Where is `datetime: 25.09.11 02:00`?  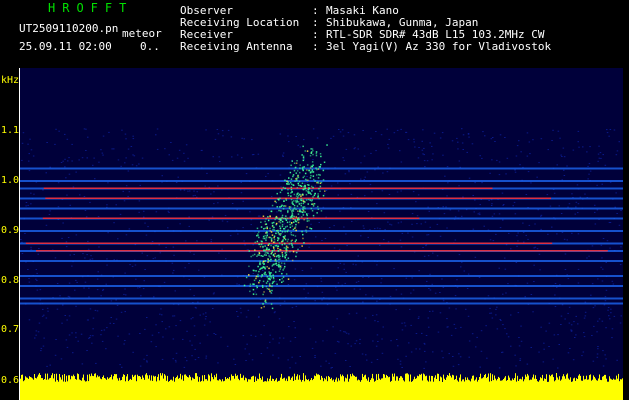
datetime: 25.09.11 02:00 is located at coordinates (65, 46).